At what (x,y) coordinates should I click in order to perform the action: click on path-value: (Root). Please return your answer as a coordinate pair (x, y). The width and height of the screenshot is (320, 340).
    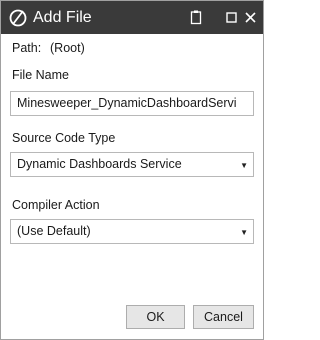
    Looking at the image, I should click on (67, 48).